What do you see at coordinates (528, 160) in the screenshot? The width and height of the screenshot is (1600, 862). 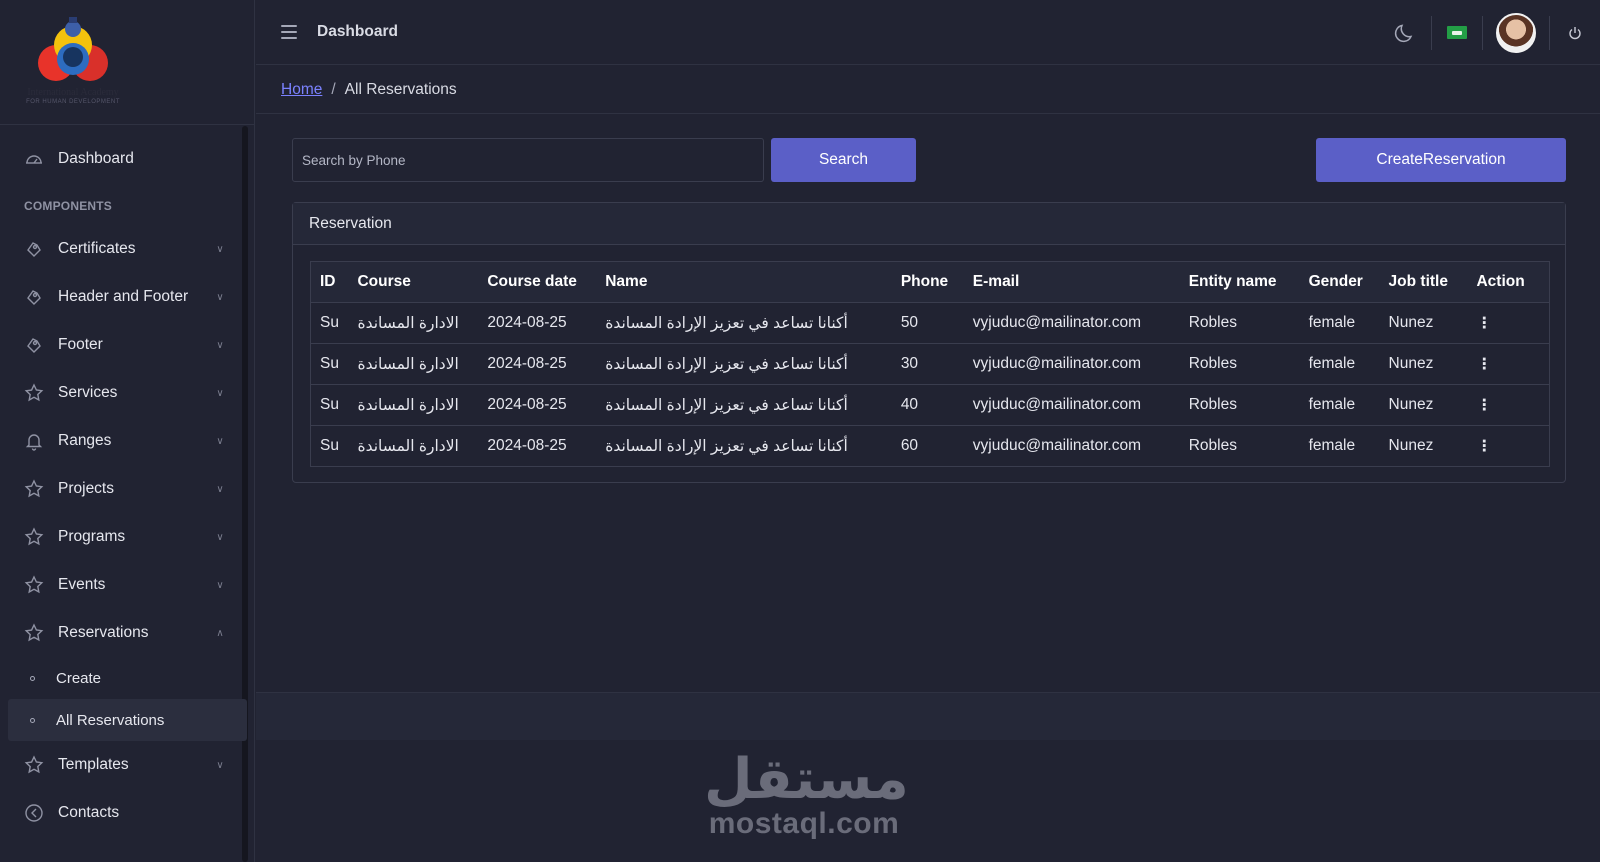 I see `search-phone-input` at bounding box center [528, 160].